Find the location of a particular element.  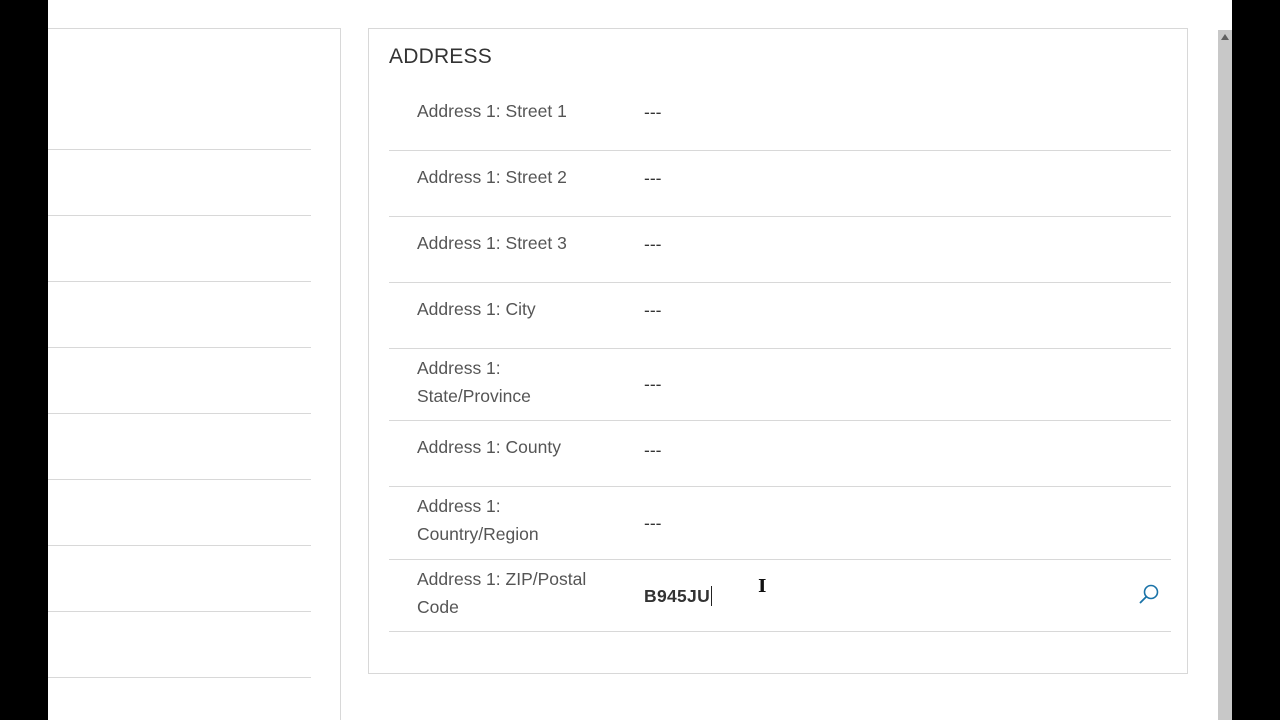

field-row-street-3: Address 1: Street 3 --- is located at coordinates (780, 250).